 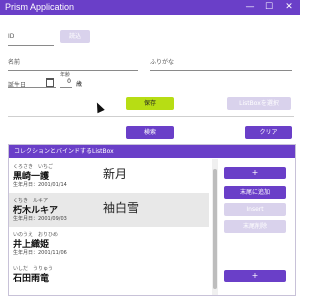 I want to click on list-item: くろさき いちご 黒崎一護 生年月日：2001/01/14 新月, so click(x=109, y=176).